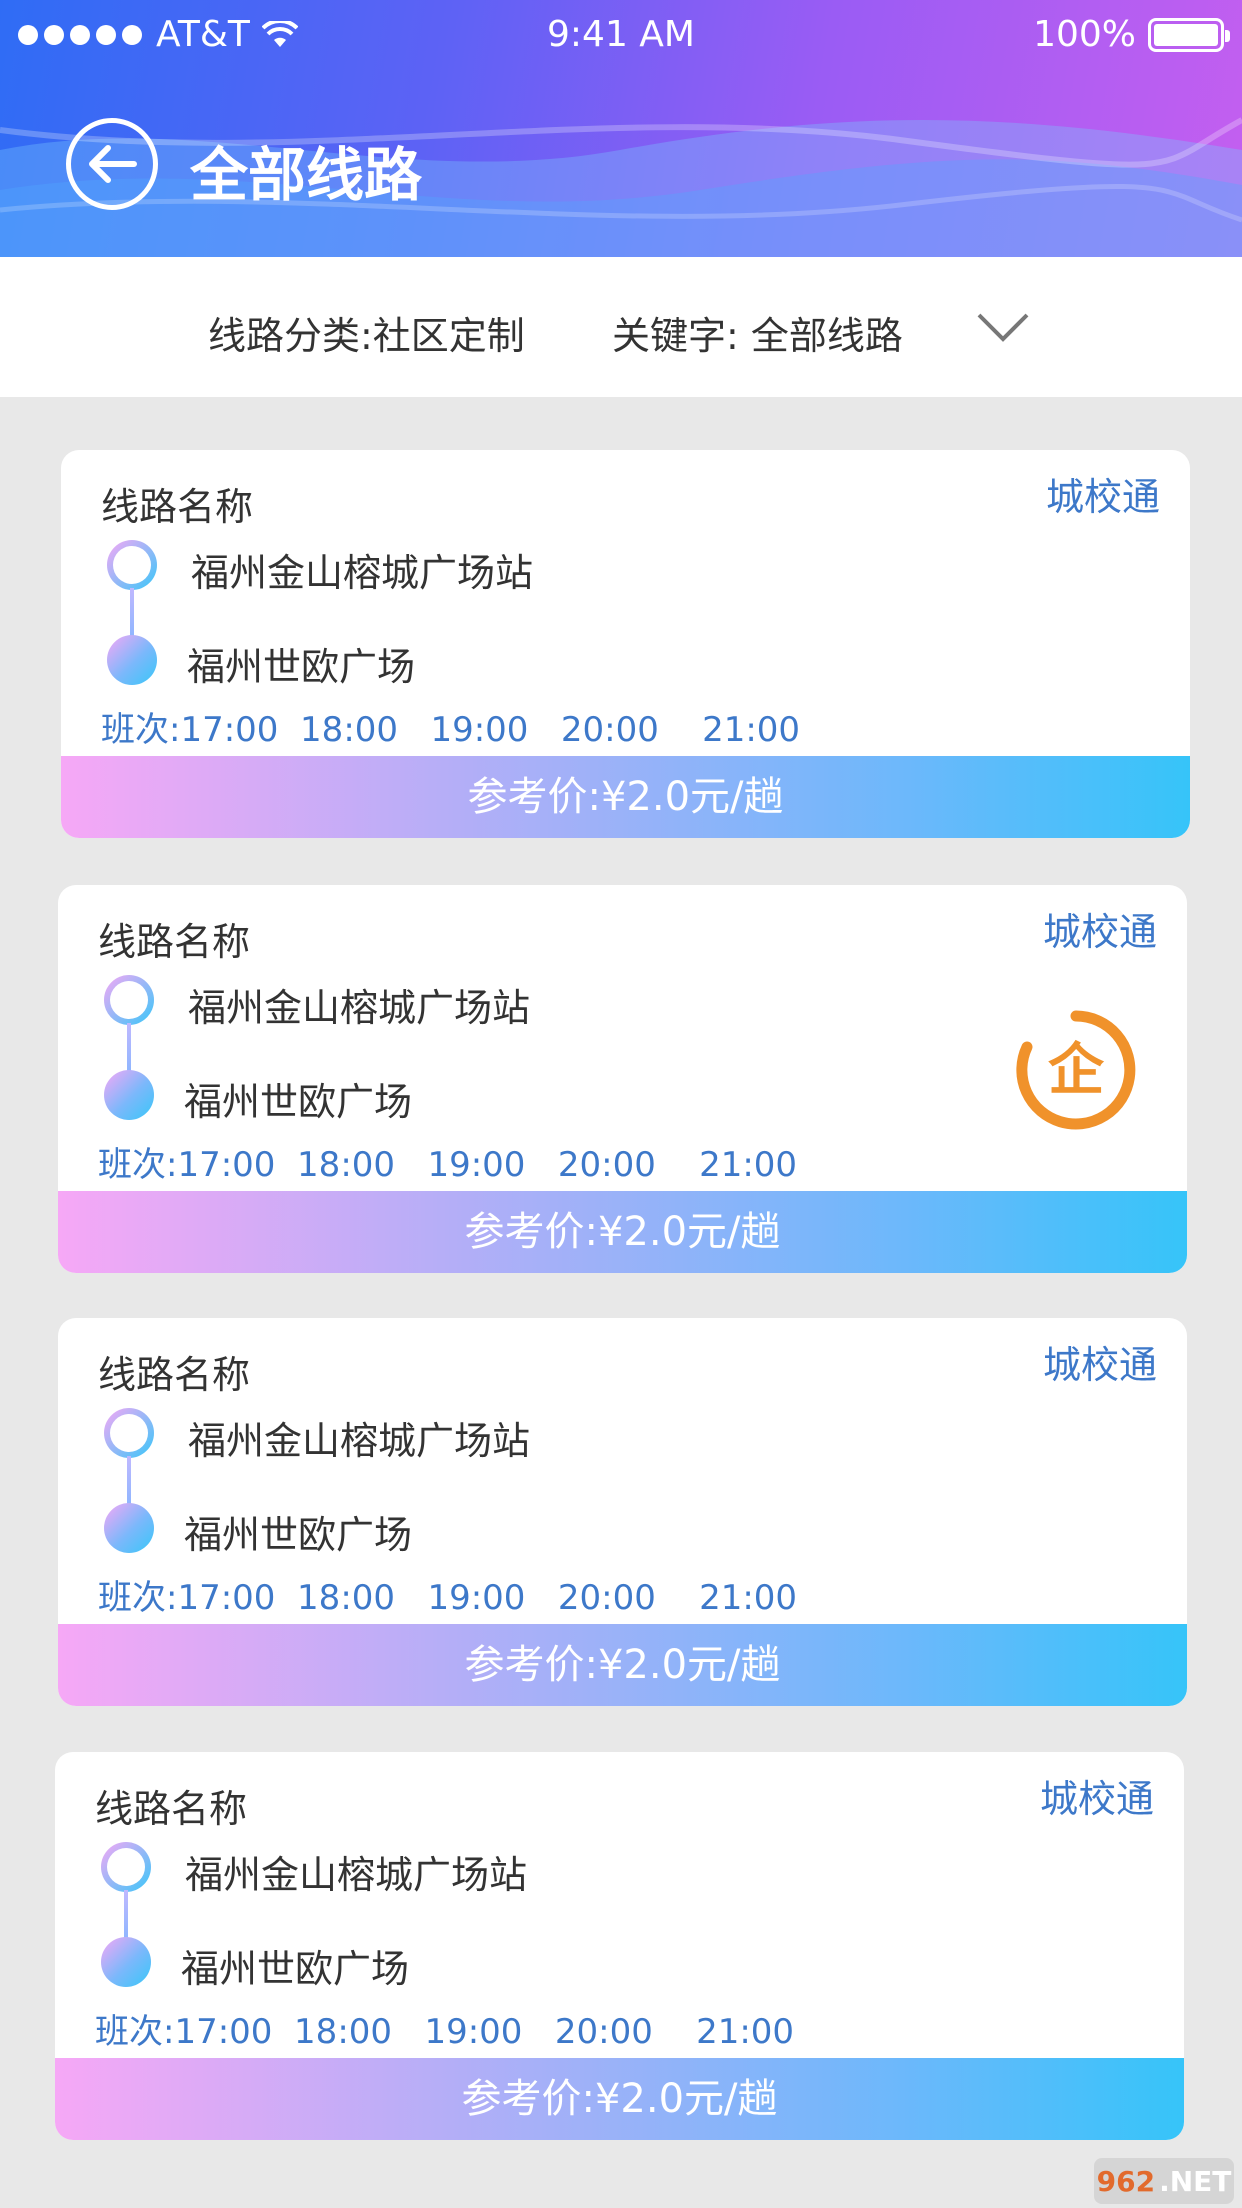 This screenshot has height=2208, width=1242. I want to click on battery-percent: 100%, so click(1084, 34).